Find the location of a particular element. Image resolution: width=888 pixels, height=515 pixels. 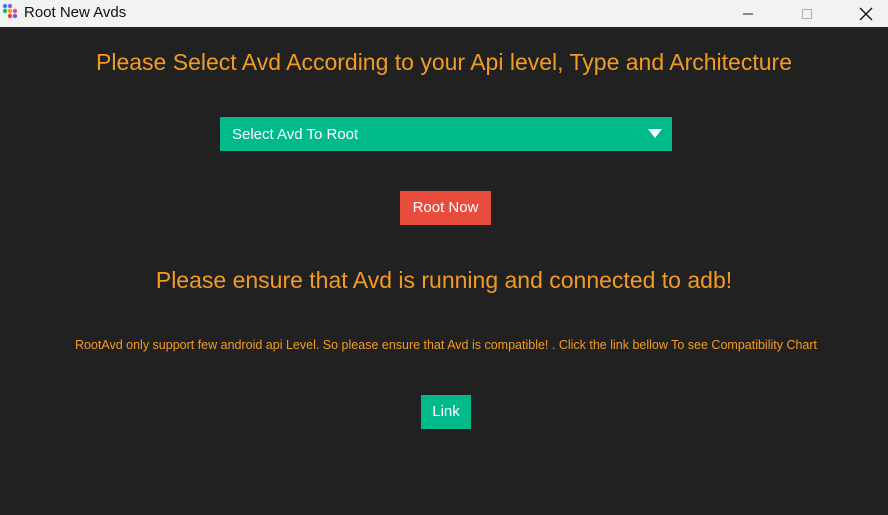

root-now-button: Root Now is located at coordinates (445, 208).